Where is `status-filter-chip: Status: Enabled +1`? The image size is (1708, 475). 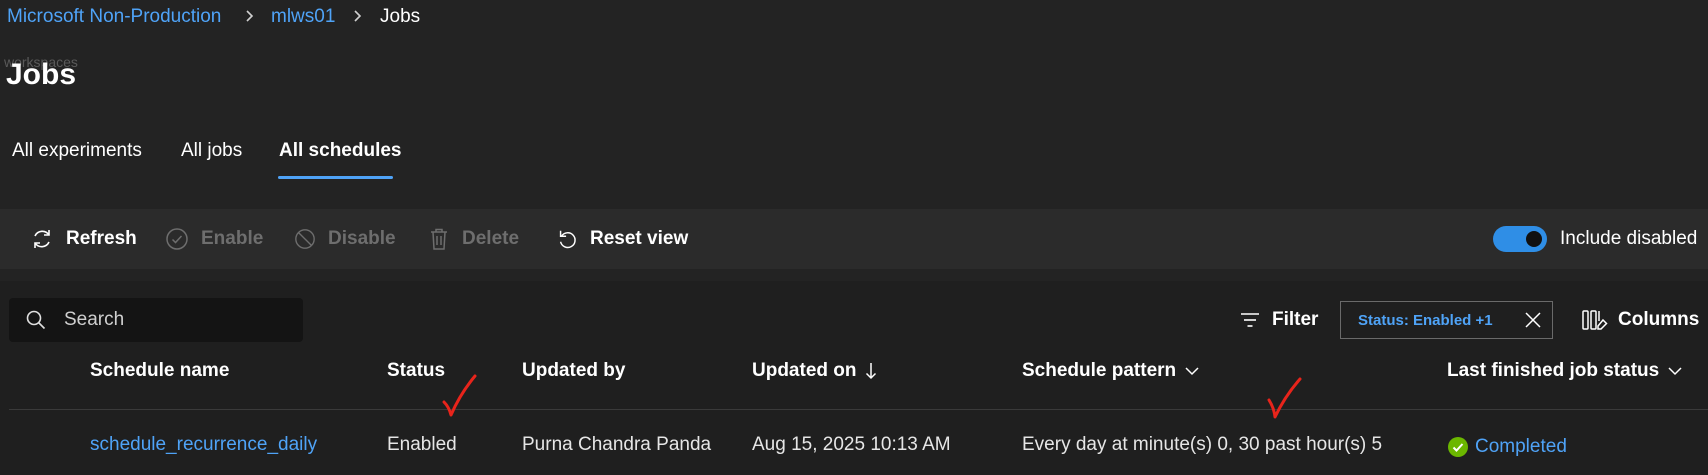
status-filter-chip: Status: Enabled +1 is located at coordinates (1446, 320).